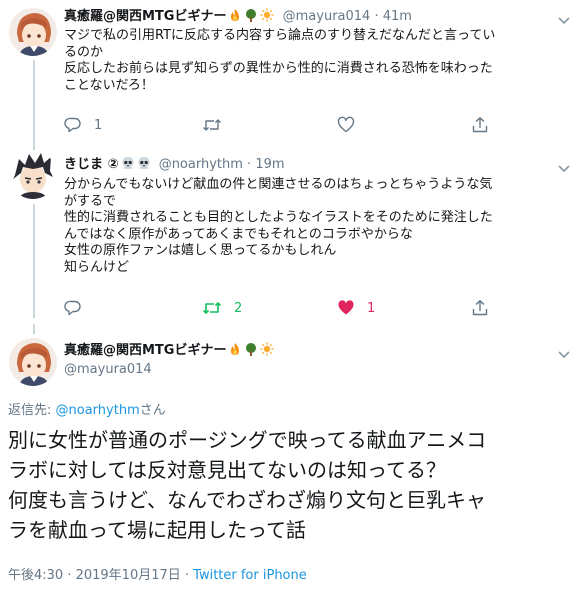 The width and height of the screenshot is (583, 591). Describe the element at coordinates (97, 267) in the screenshot. I see `tweet-line: 知らんけど` at that location.